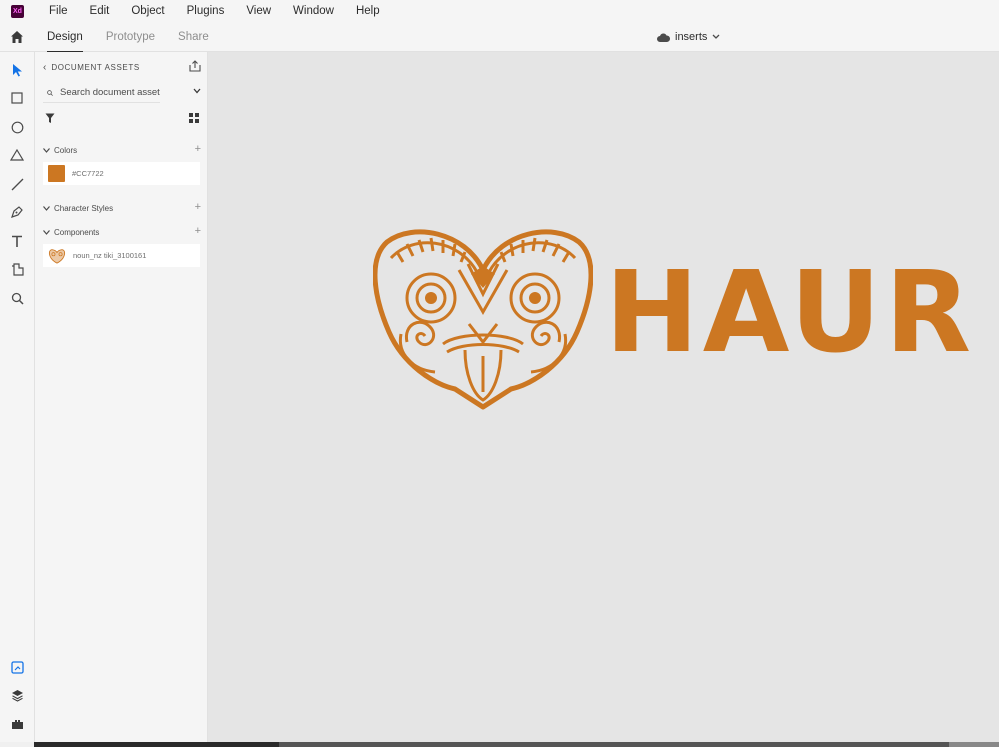 The height and width of the screenshot is (747, 999). What do you see at coordinates (110, 255) in the screenshot?
I see `component-label: noun_nz tiki_3100161` at bounding box center [110, 255].